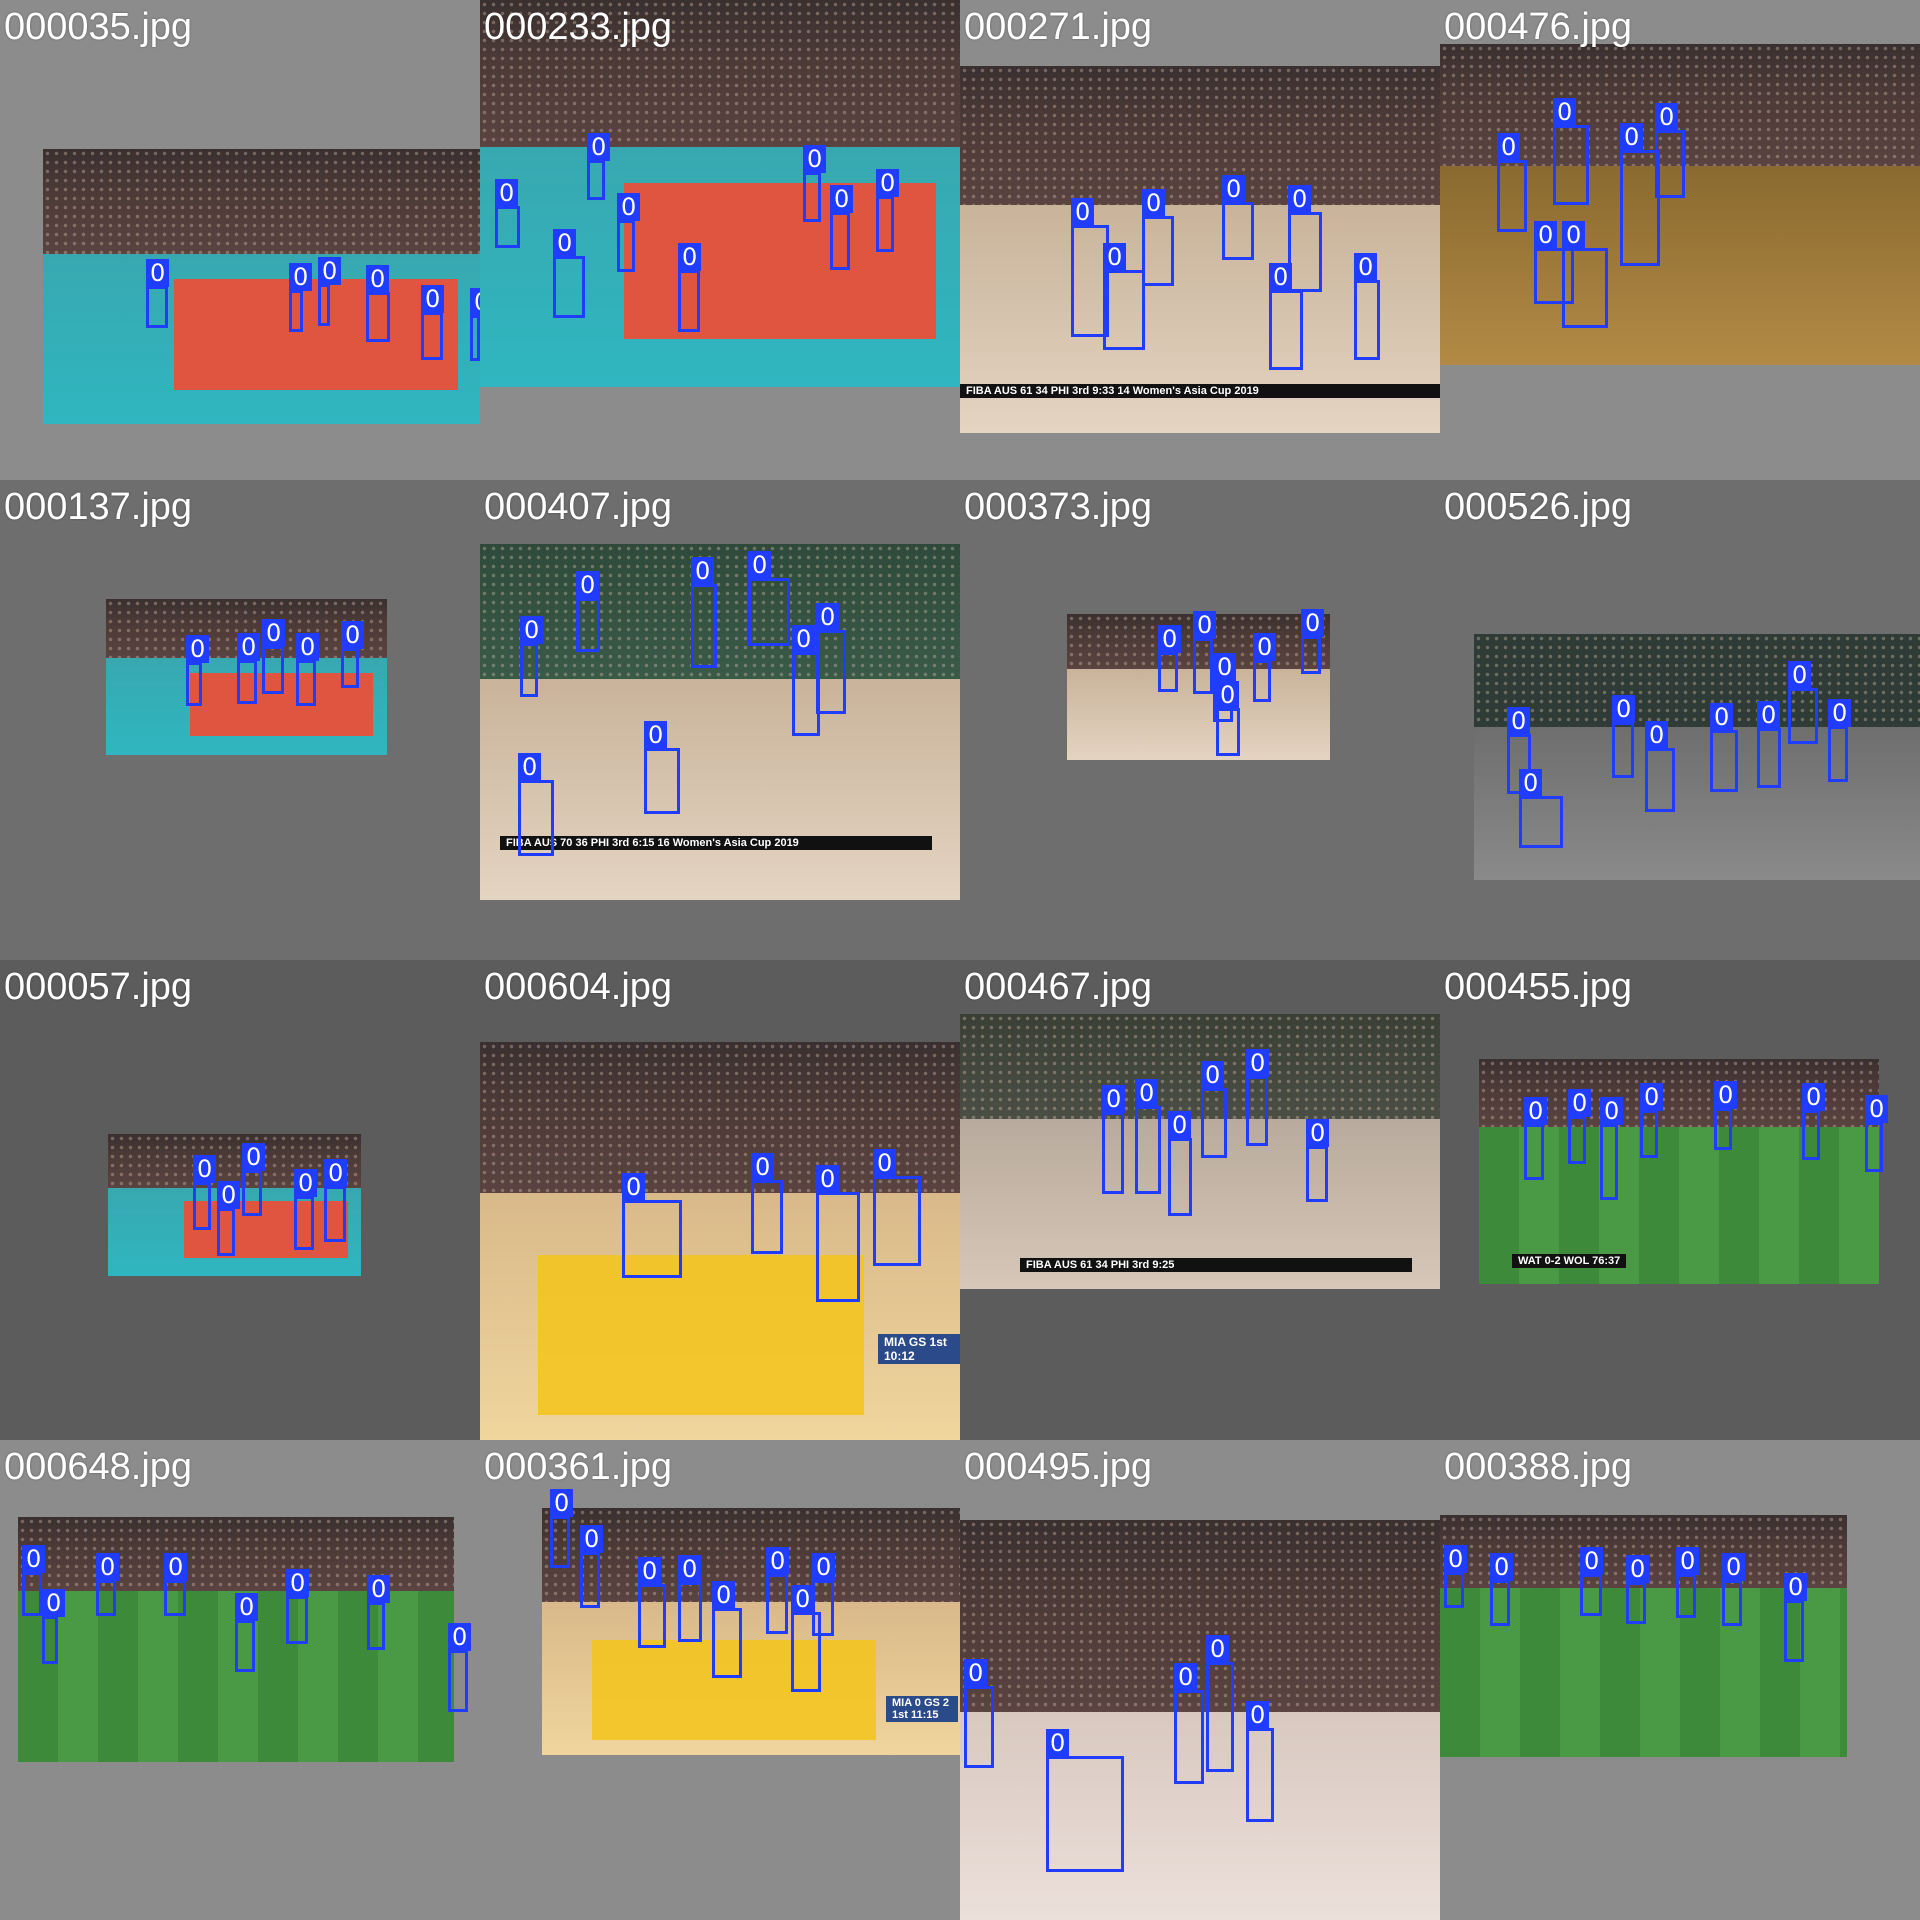 The height and width of the screenshot is (1920, 1920). I want to click on tile-filename: 000388.jpg, so click(1538, 1467).